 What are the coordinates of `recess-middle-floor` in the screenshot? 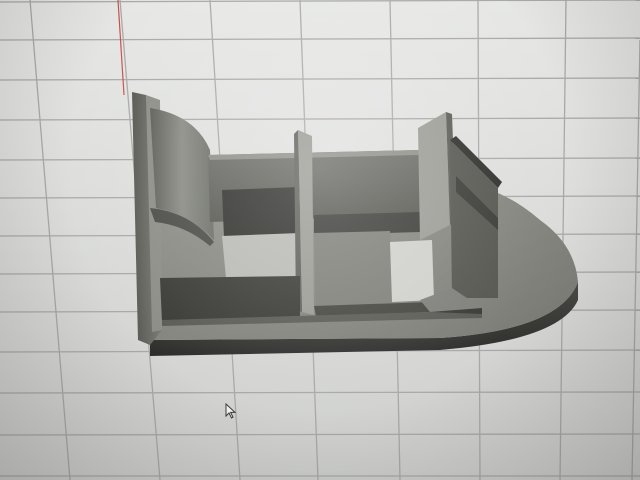 It's located at (353, 269).